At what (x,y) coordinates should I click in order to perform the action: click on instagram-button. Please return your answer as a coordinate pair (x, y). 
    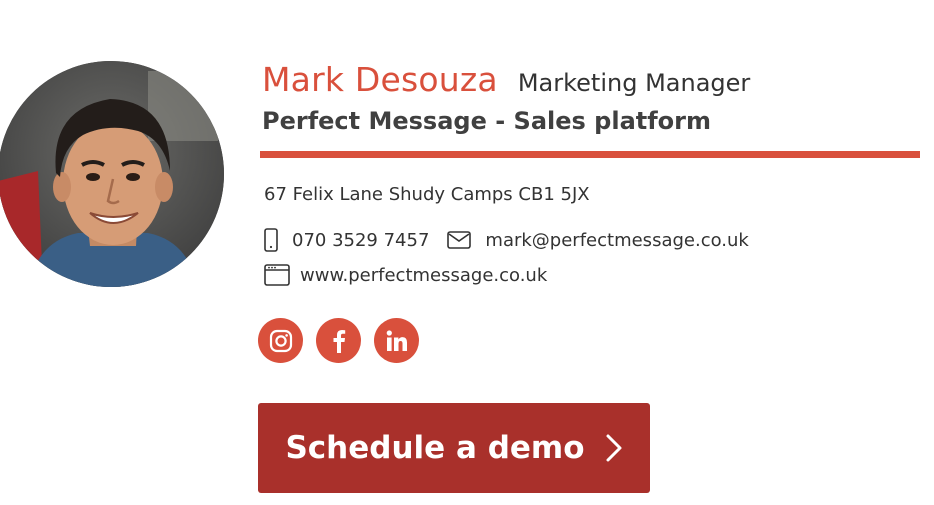
    Looking at the image, I should click on (280, 340).